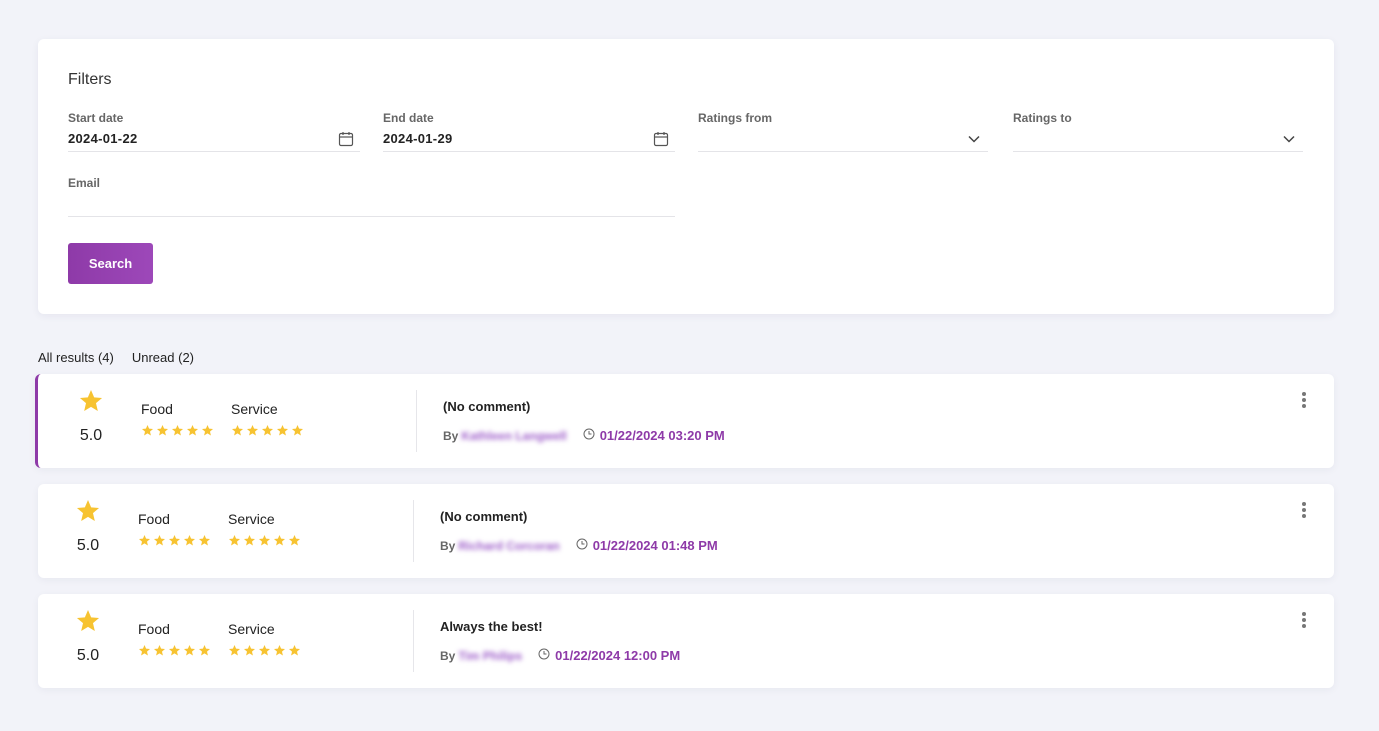  Describe the element at coordinates (116, 357) in the screenshot. I see `results-tabs: All results (4) Unread (2)` at that location.